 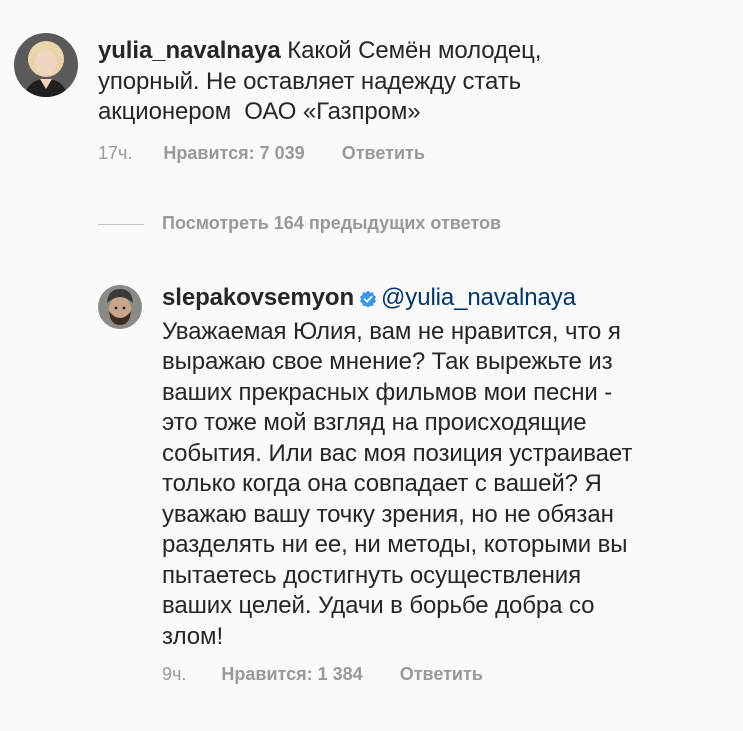 I want to click on comment2-mention-link: @yulia_navalnaya, so click(x=478, y=297).